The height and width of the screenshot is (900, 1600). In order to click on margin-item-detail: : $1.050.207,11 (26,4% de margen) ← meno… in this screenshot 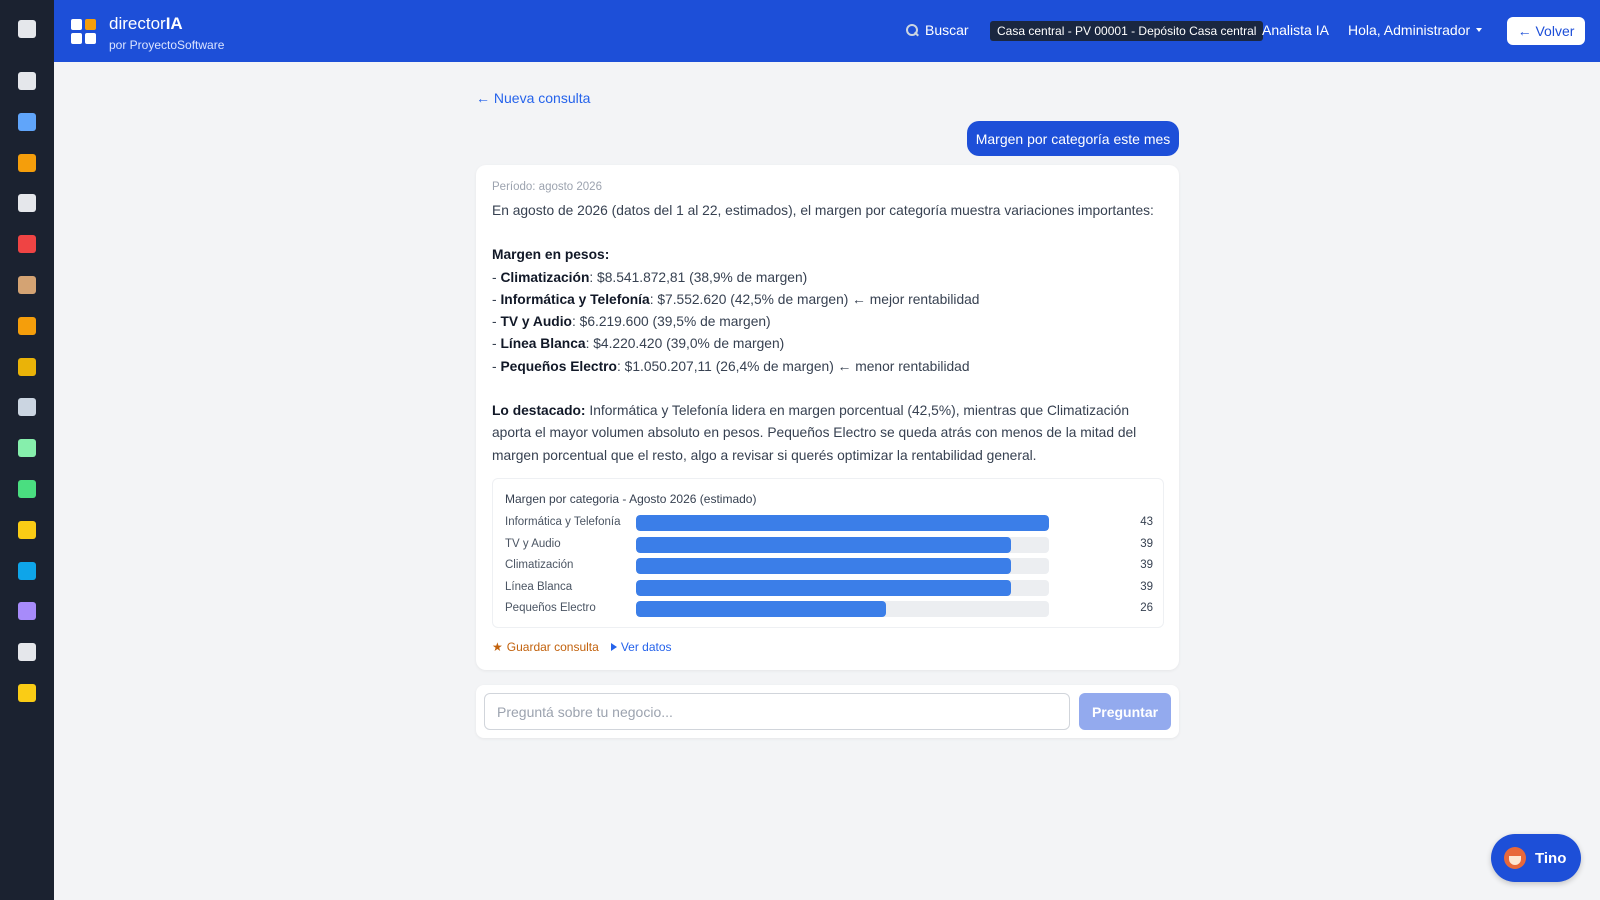, I will do `click(793, 366)`.